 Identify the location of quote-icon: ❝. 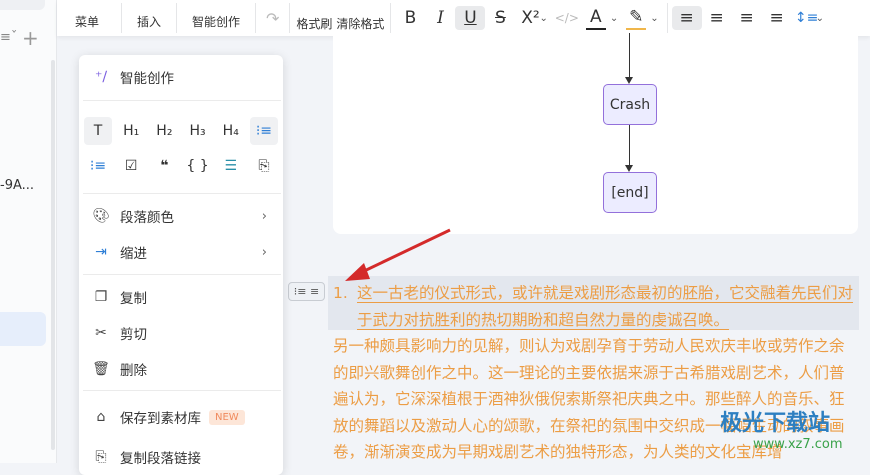
(164, 166).